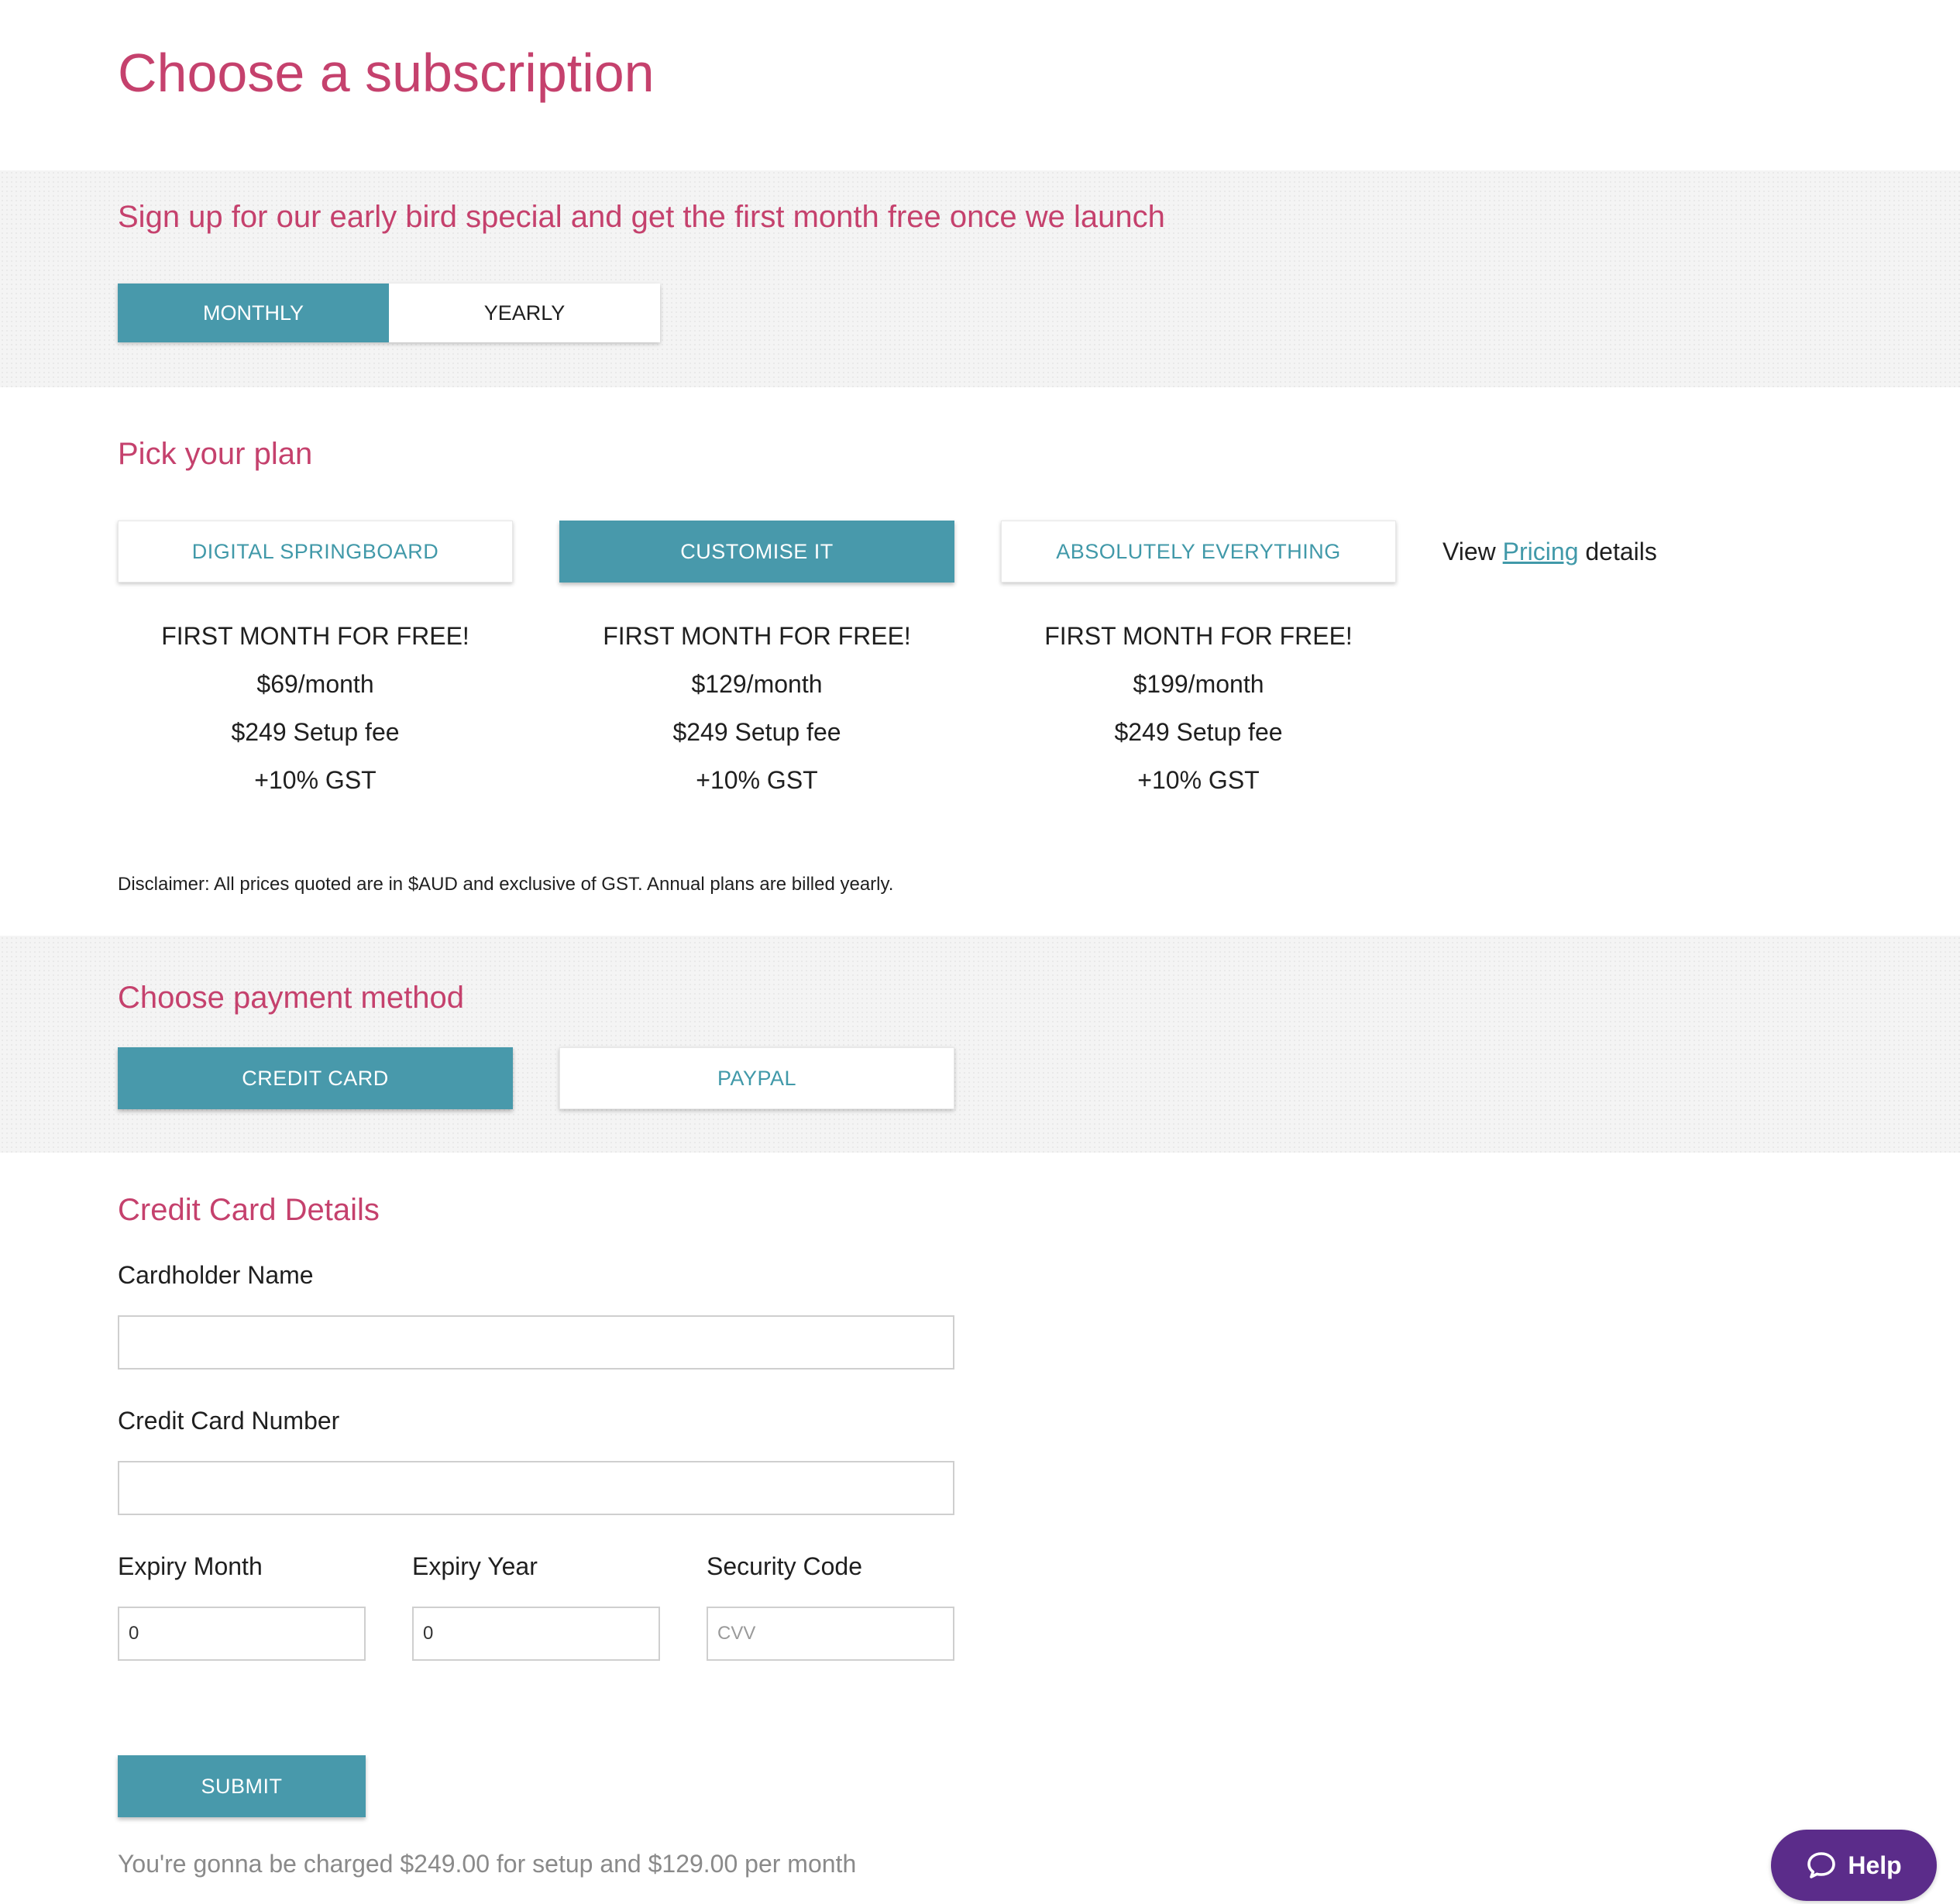 This screenshot has width=1960, height=1904. Describe the element at coordinates (1821, 1866) in the screenshot. I see `chat-bubble-icon` at that location.